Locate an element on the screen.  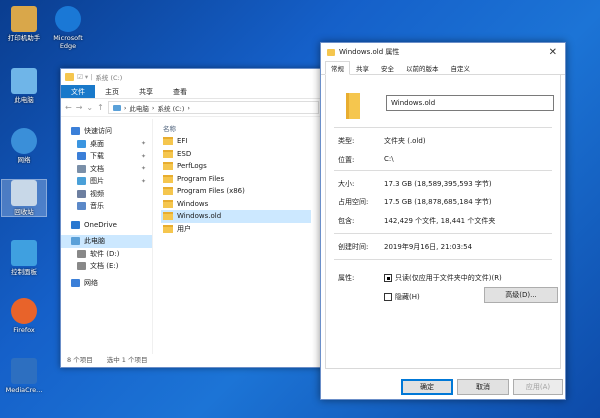
desktop-icon: 此电脑 is located at coordinates (24, 86).